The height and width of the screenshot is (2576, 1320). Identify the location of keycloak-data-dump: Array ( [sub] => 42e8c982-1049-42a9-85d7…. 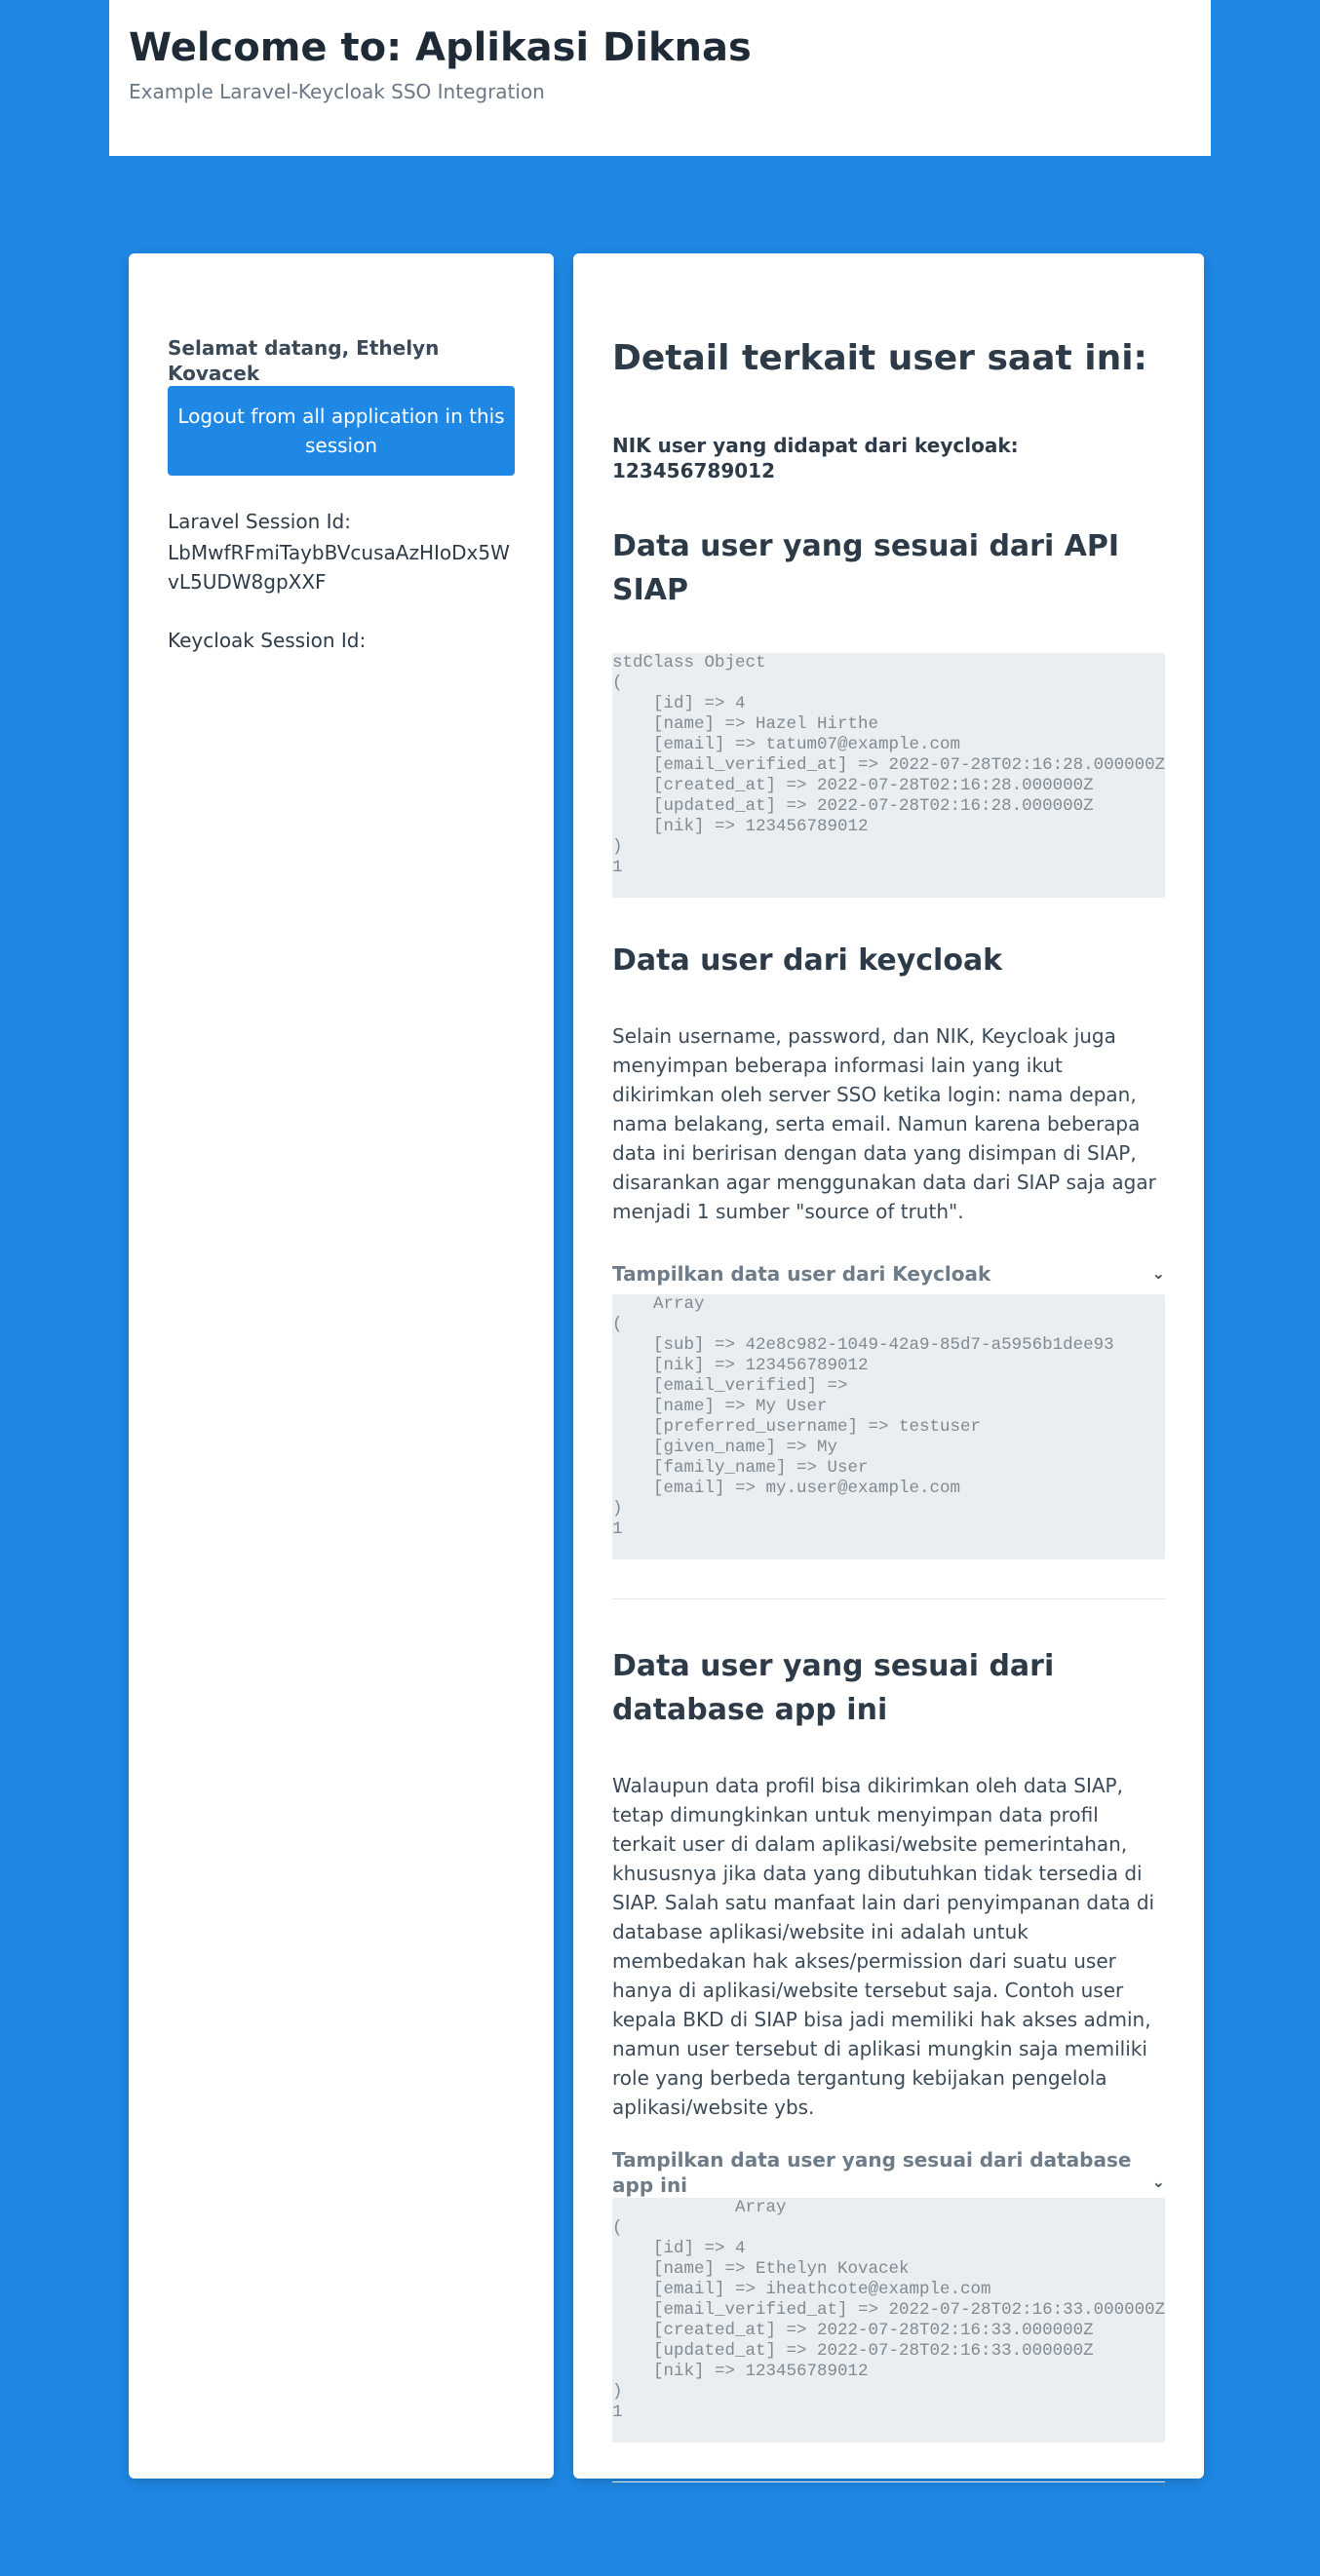
(889, 1426).